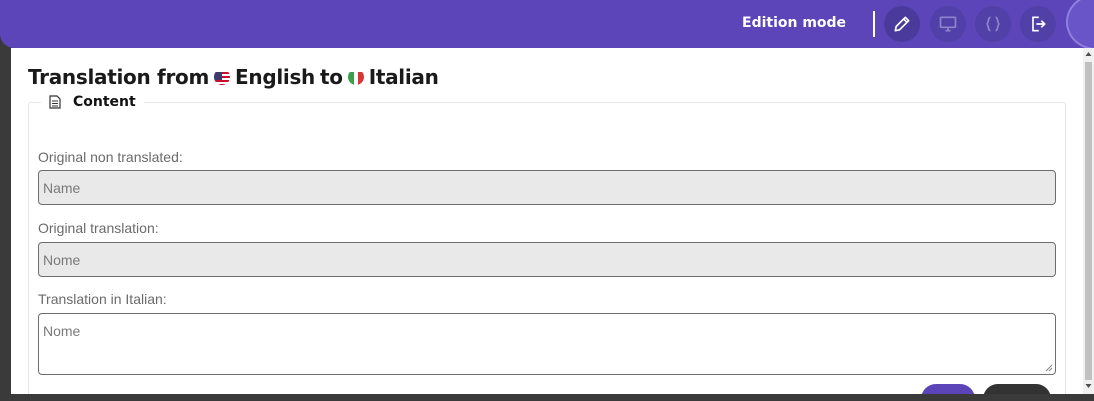 Image resolution: width=1094 pixels, height=401 pixels. I want to click on cancel-button, so click(1017, 389).